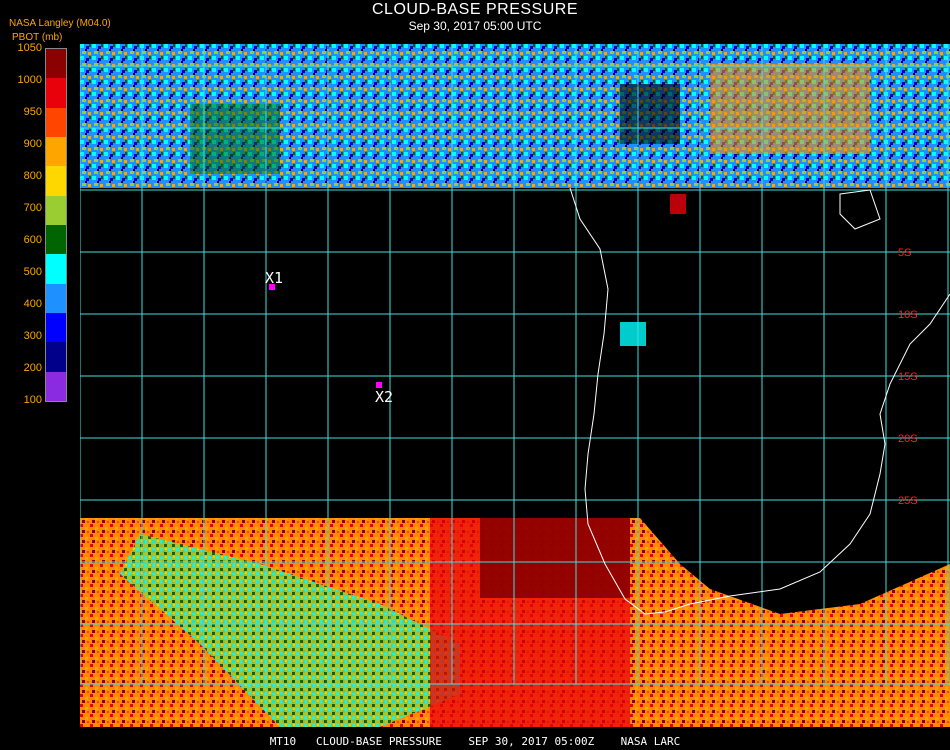  Describe the element at coordinates (475, 26) in the screenshot. I see `chart-timestamp: Sep 30, 2017 05:00 UTC` at that location.